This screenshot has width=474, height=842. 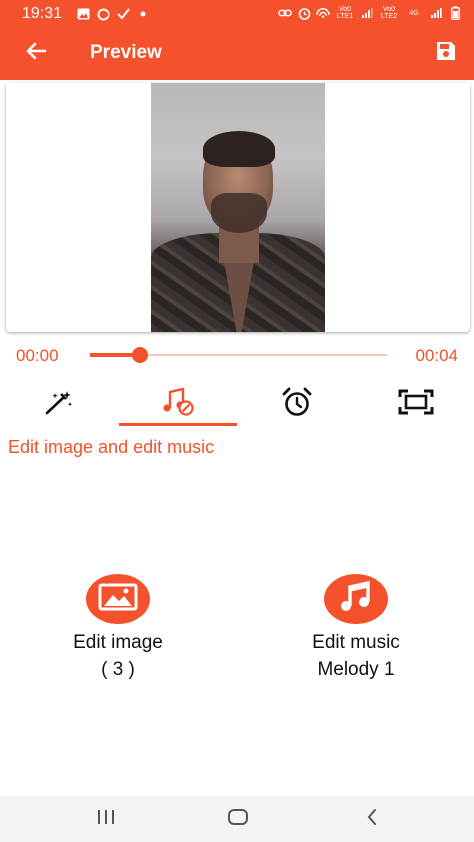 I want to click on seek-bar, so click(x=238, y=355).